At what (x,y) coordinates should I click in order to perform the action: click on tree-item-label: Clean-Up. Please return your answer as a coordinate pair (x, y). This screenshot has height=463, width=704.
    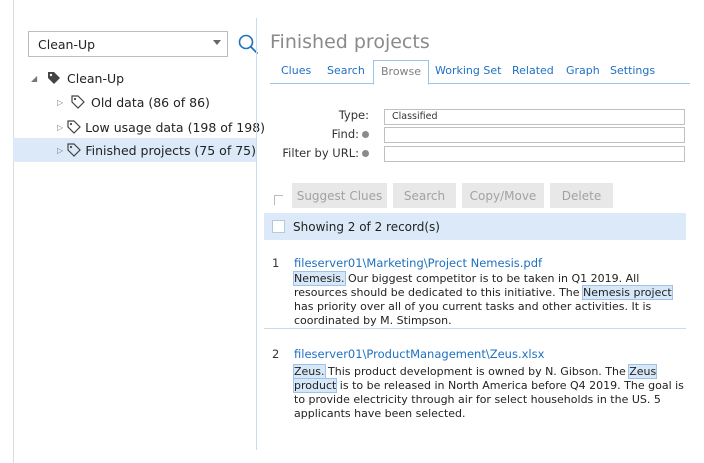
    Looking at the image, I should click on (96, 78).